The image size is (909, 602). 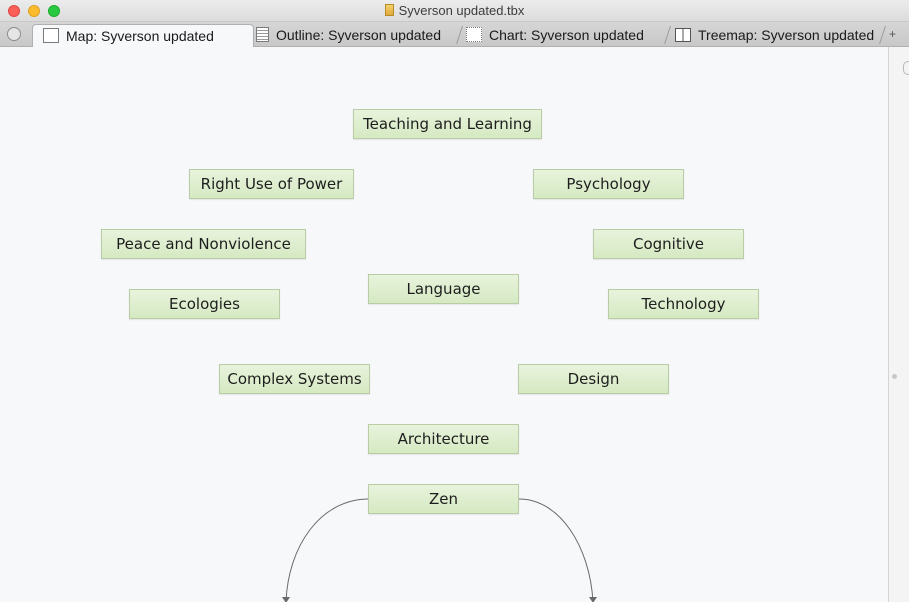 What do you see at coordinates (906, 68) in the screenshot?
I see `scroll-knob` at bounding box center [906, 68].